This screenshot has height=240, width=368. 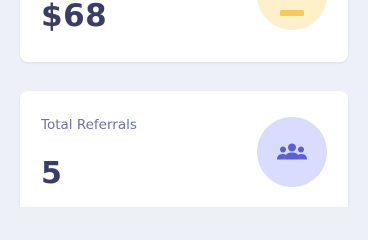 I want to click on referrals-icon-badge, so click(x=292, y=152).